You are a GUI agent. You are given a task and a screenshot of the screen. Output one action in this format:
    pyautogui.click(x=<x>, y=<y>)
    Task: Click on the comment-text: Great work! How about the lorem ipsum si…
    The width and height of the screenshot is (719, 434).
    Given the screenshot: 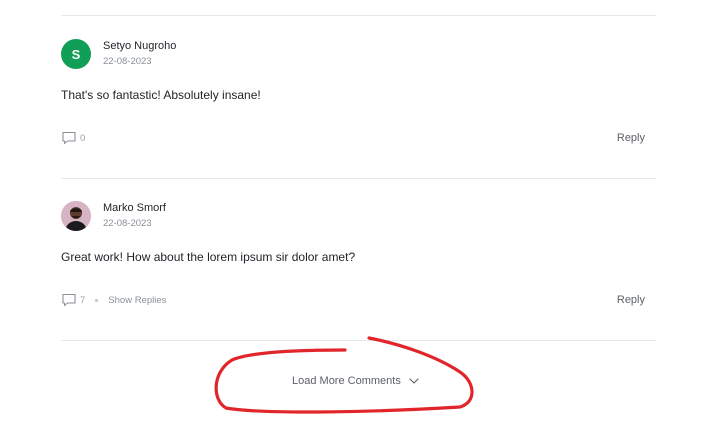 What is the action you would take?
    pyautogui.click(x=208, y=257)
    